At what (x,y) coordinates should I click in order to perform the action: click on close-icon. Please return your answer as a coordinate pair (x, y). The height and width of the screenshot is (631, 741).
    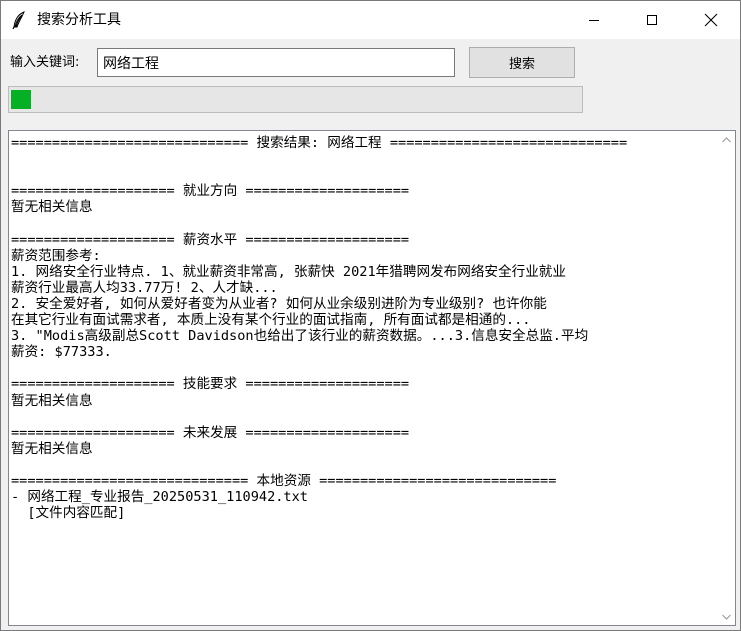
    Looking at the image, I should click on (711, 20).